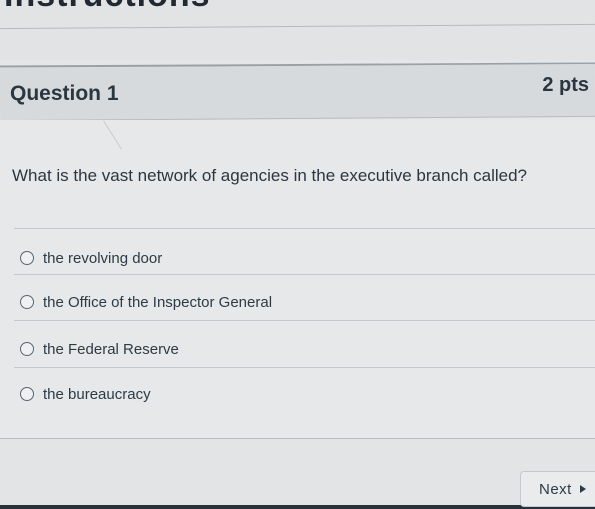  What do you see at coordinates (64, 93) in the screenshot?
I see `question-title: Question 1` at bounding box center [64, 93].